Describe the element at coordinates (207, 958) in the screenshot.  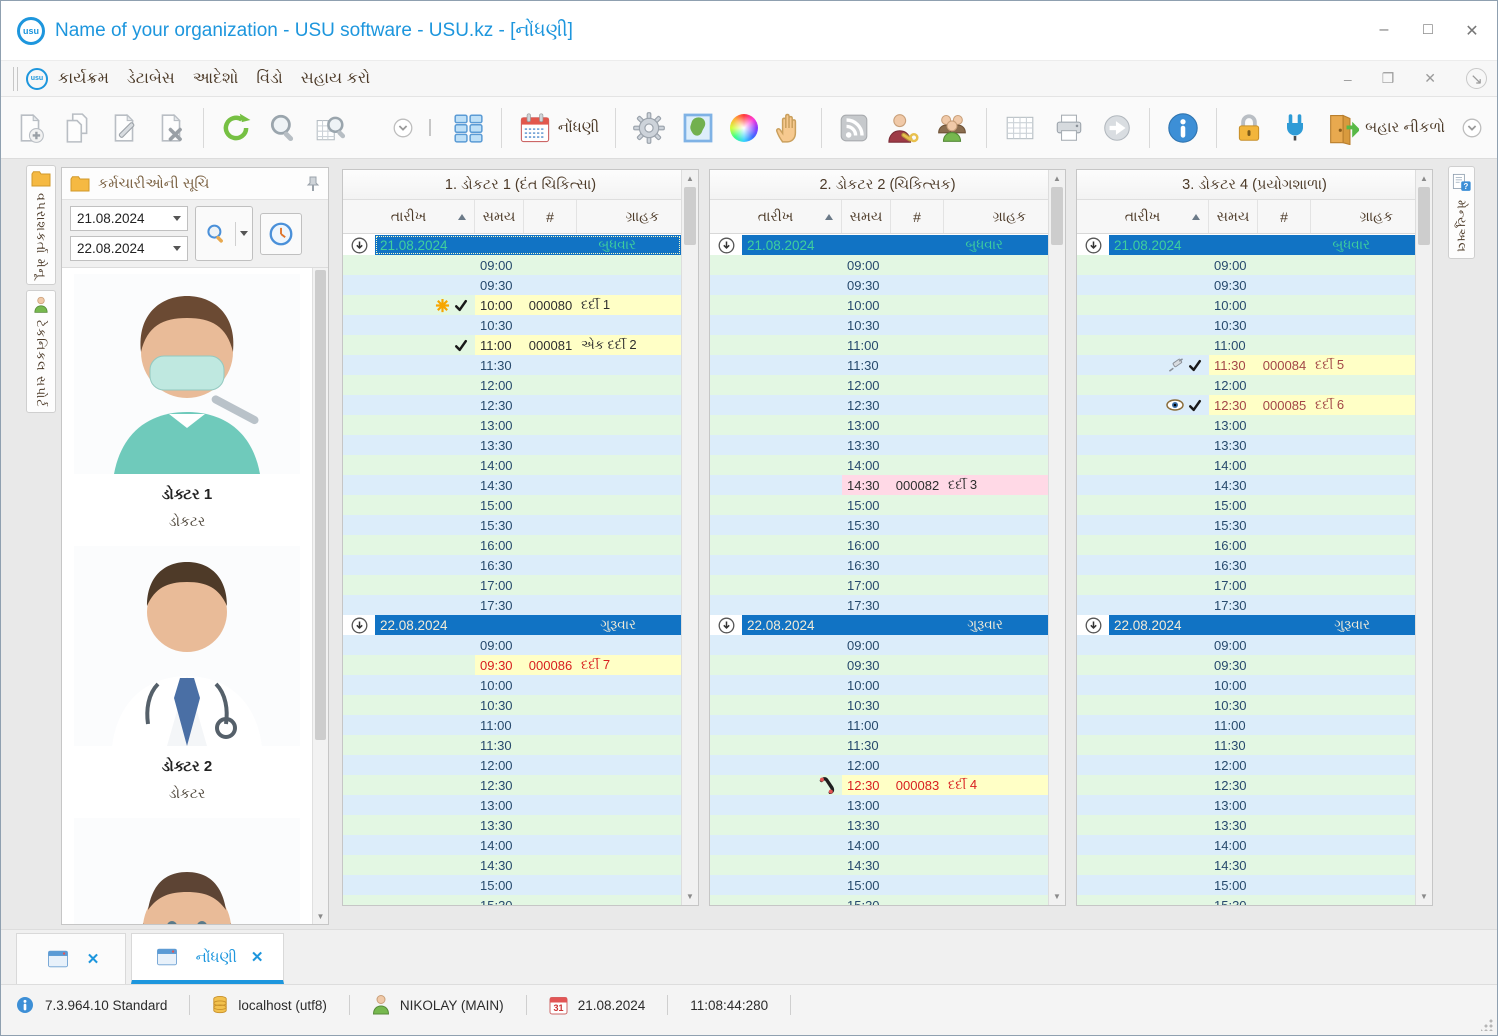
I see `window-tab-1: નોંધણી ✕` at that location.